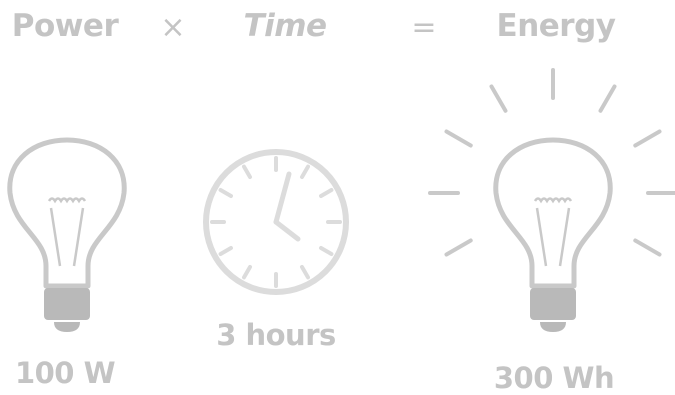 Image resolution: width=675 pixels, height=395 pixels. I want to click on energy-value: 300 Wh, so click(554, 378).